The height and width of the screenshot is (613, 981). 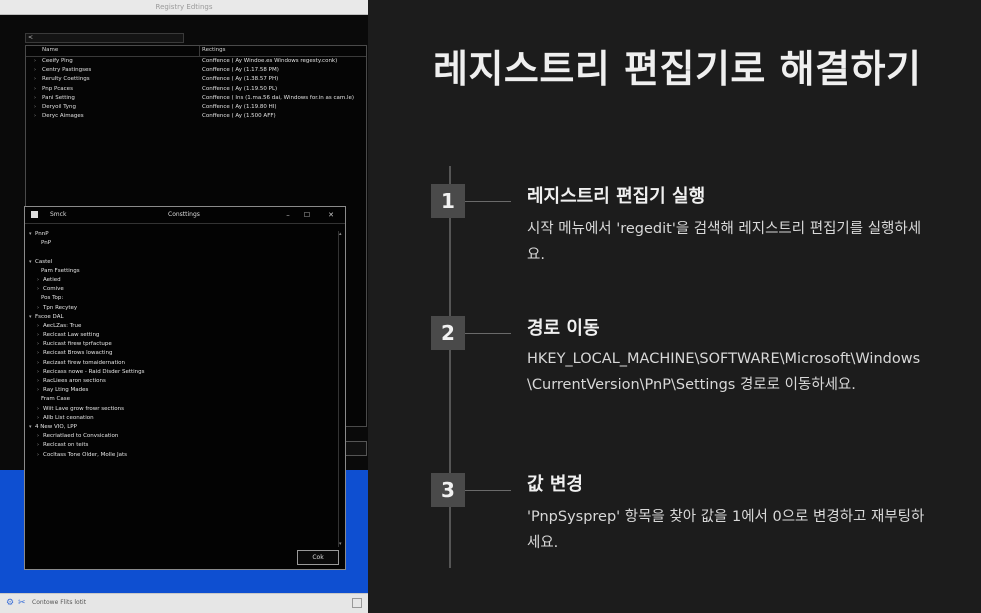 I want to click on tree-item-label: Recriatlaed to Convsication, so click(x=81, y=436).